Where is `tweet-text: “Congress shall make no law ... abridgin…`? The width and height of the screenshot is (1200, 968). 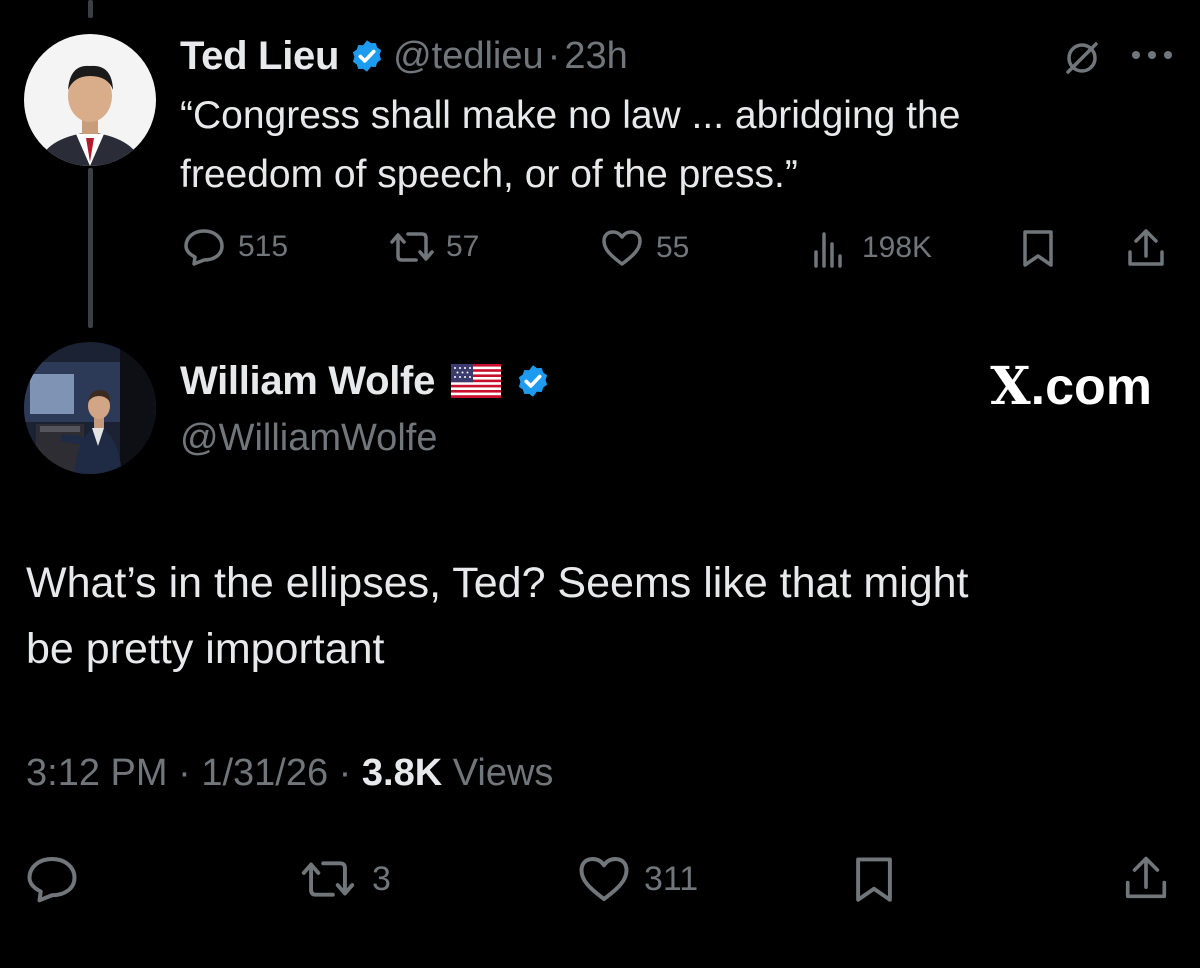 tweet-text: “Congress shall make no law ... abridgin… is located at coordinates (570, 145).